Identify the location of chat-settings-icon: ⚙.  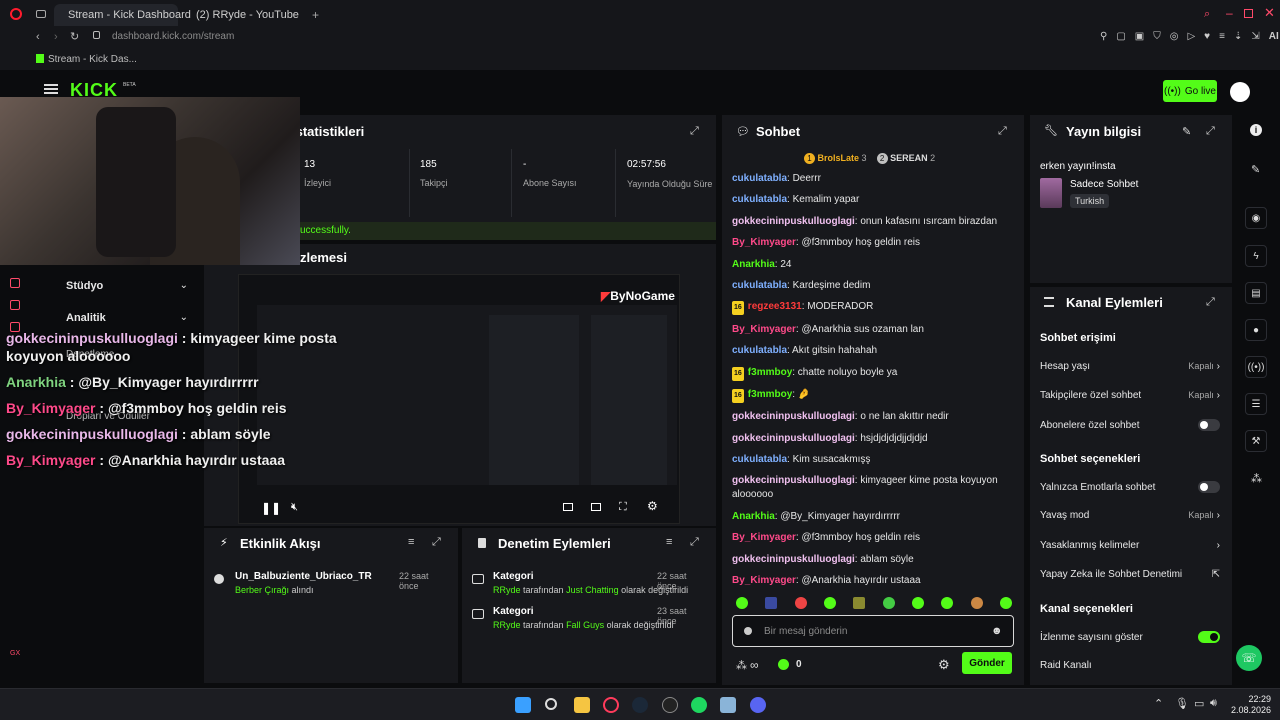
(944, 665).